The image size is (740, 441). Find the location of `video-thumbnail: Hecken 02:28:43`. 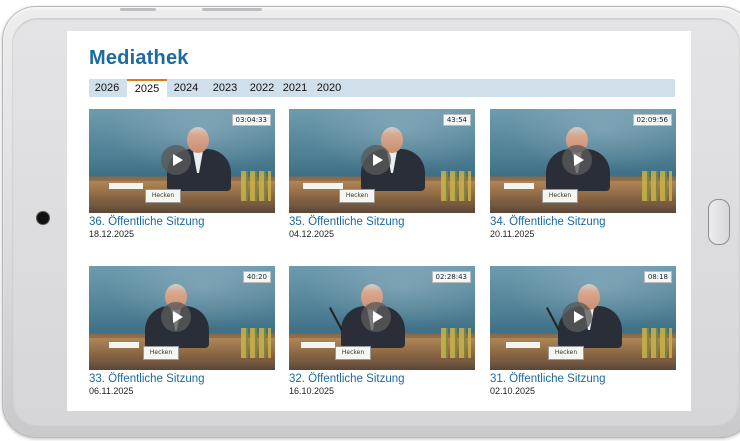

video-thumbnail: Hecken 02:28:43 is located at coordinates (382, 318).